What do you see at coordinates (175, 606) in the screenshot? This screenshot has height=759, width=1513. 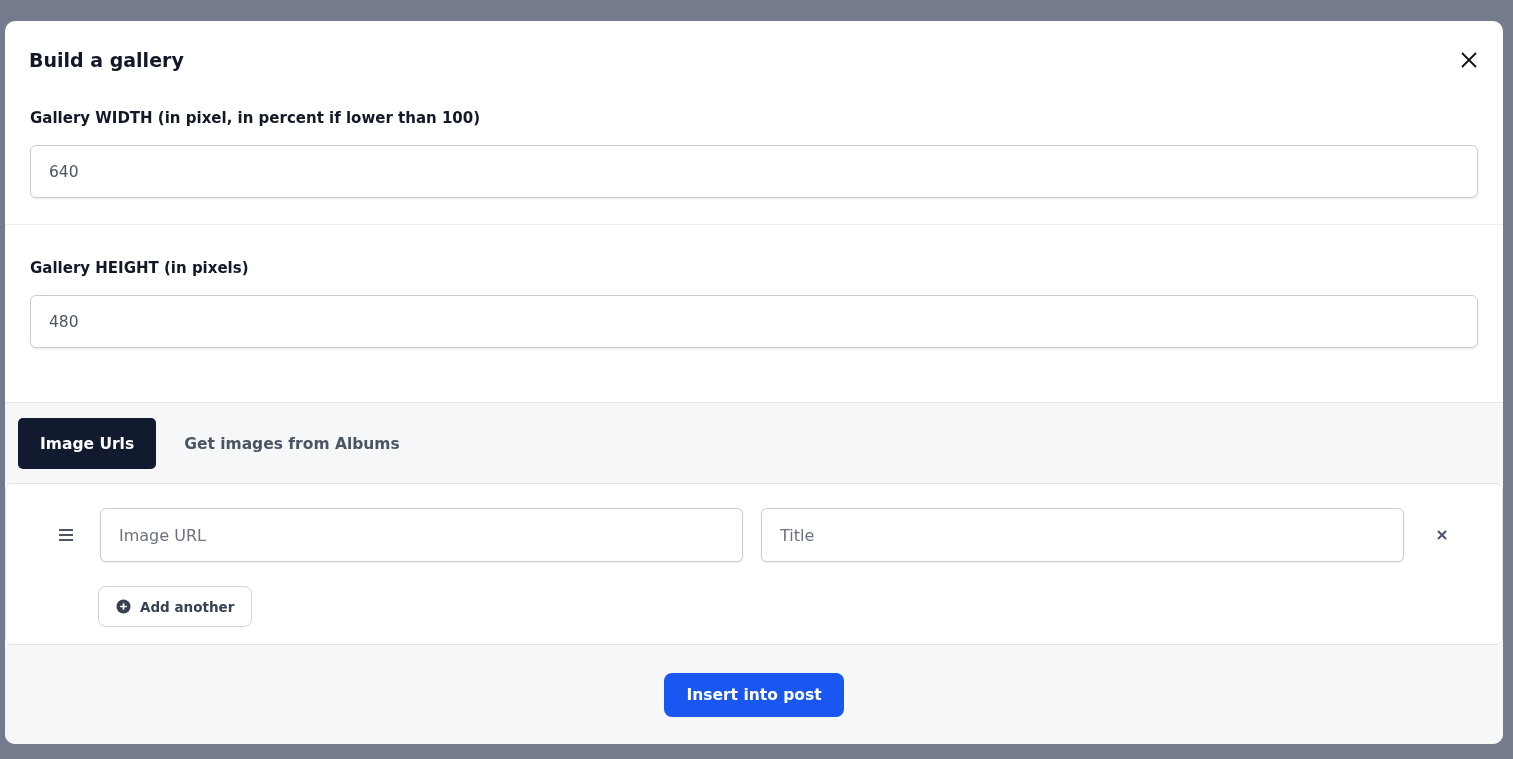 I see `add-another-button: Add another` at bounding box center [175, 606].